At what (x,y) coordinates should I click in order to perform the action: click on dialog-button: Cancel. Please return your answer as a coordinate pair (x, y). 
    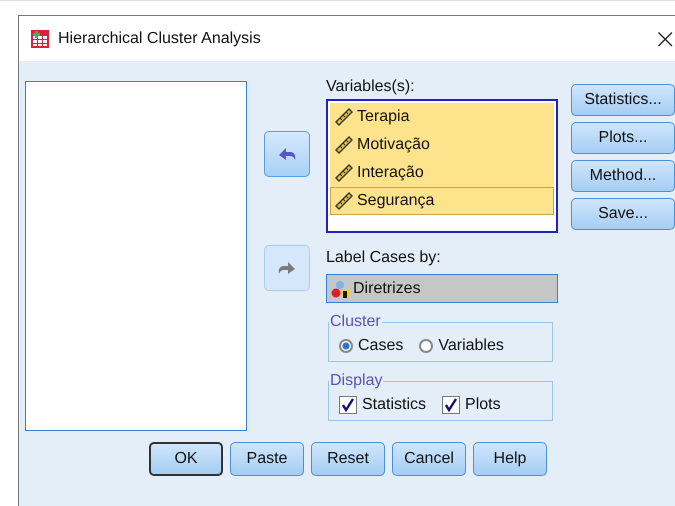
    Looking at the image, I should click on (429, 459).